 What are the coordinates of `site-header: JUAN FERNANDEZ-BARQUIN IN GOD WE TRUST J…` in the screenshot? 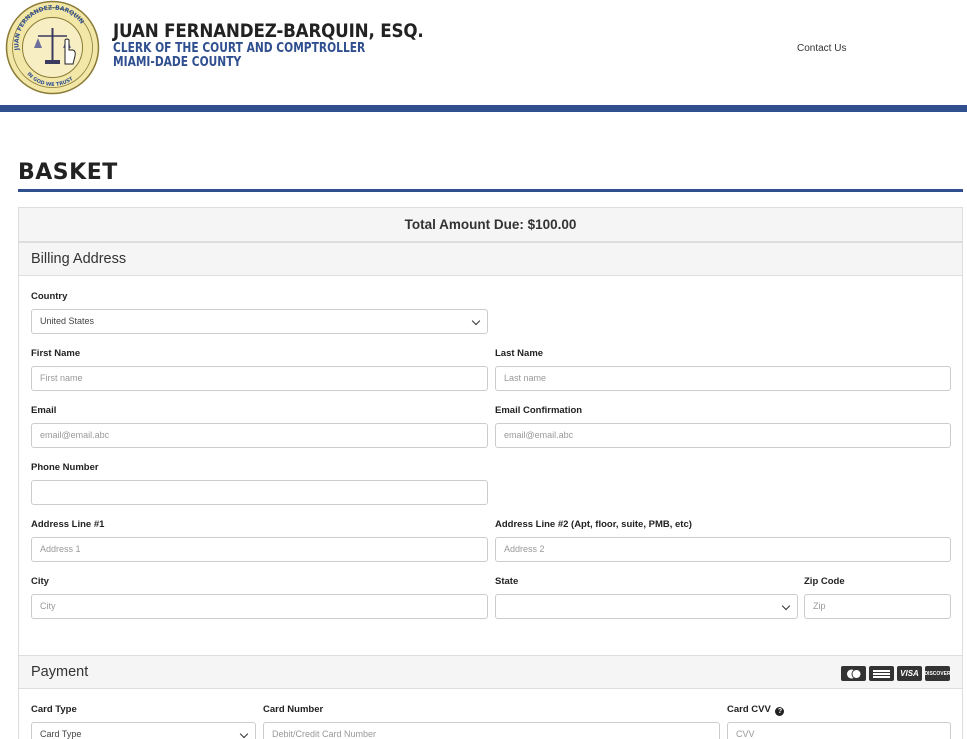 It's located at (483, 53).